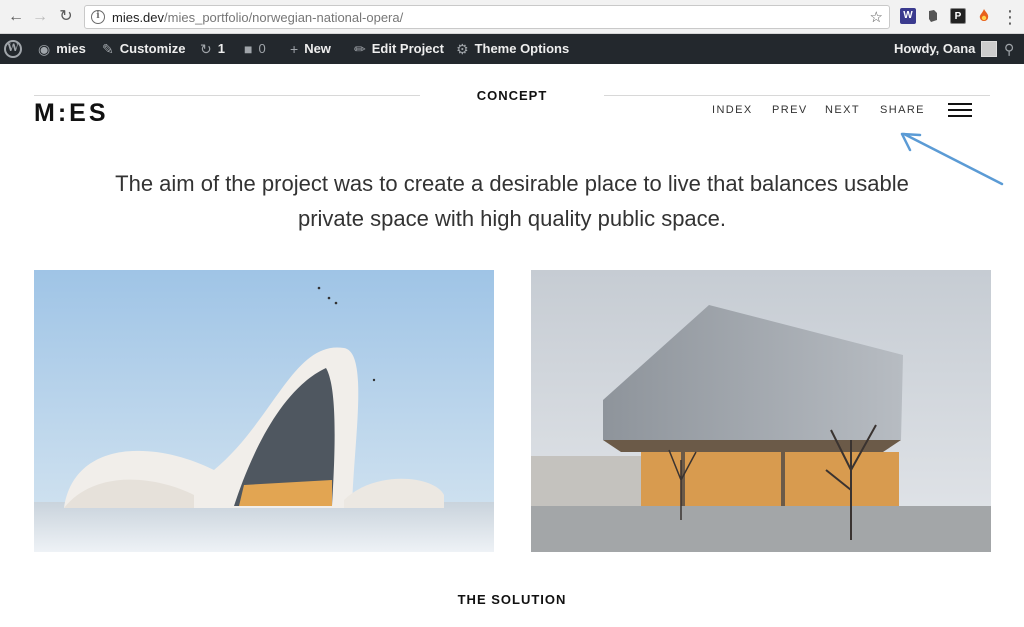 The width and height of the screenshot is (1024, 627). I want to click on admin-search: ⚲, so click(1009, 49).